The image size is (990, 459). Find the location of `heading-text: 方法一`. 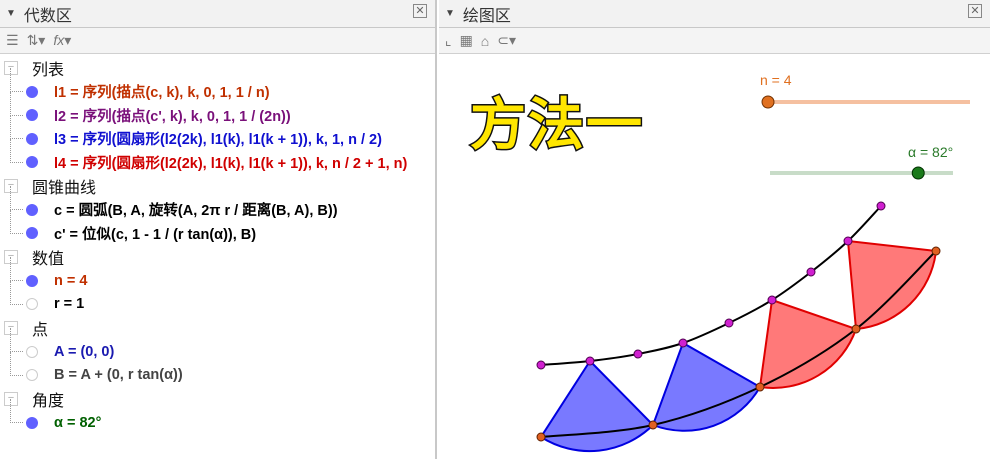

heading-text: 方法一 is located at coordinates (556, 125).